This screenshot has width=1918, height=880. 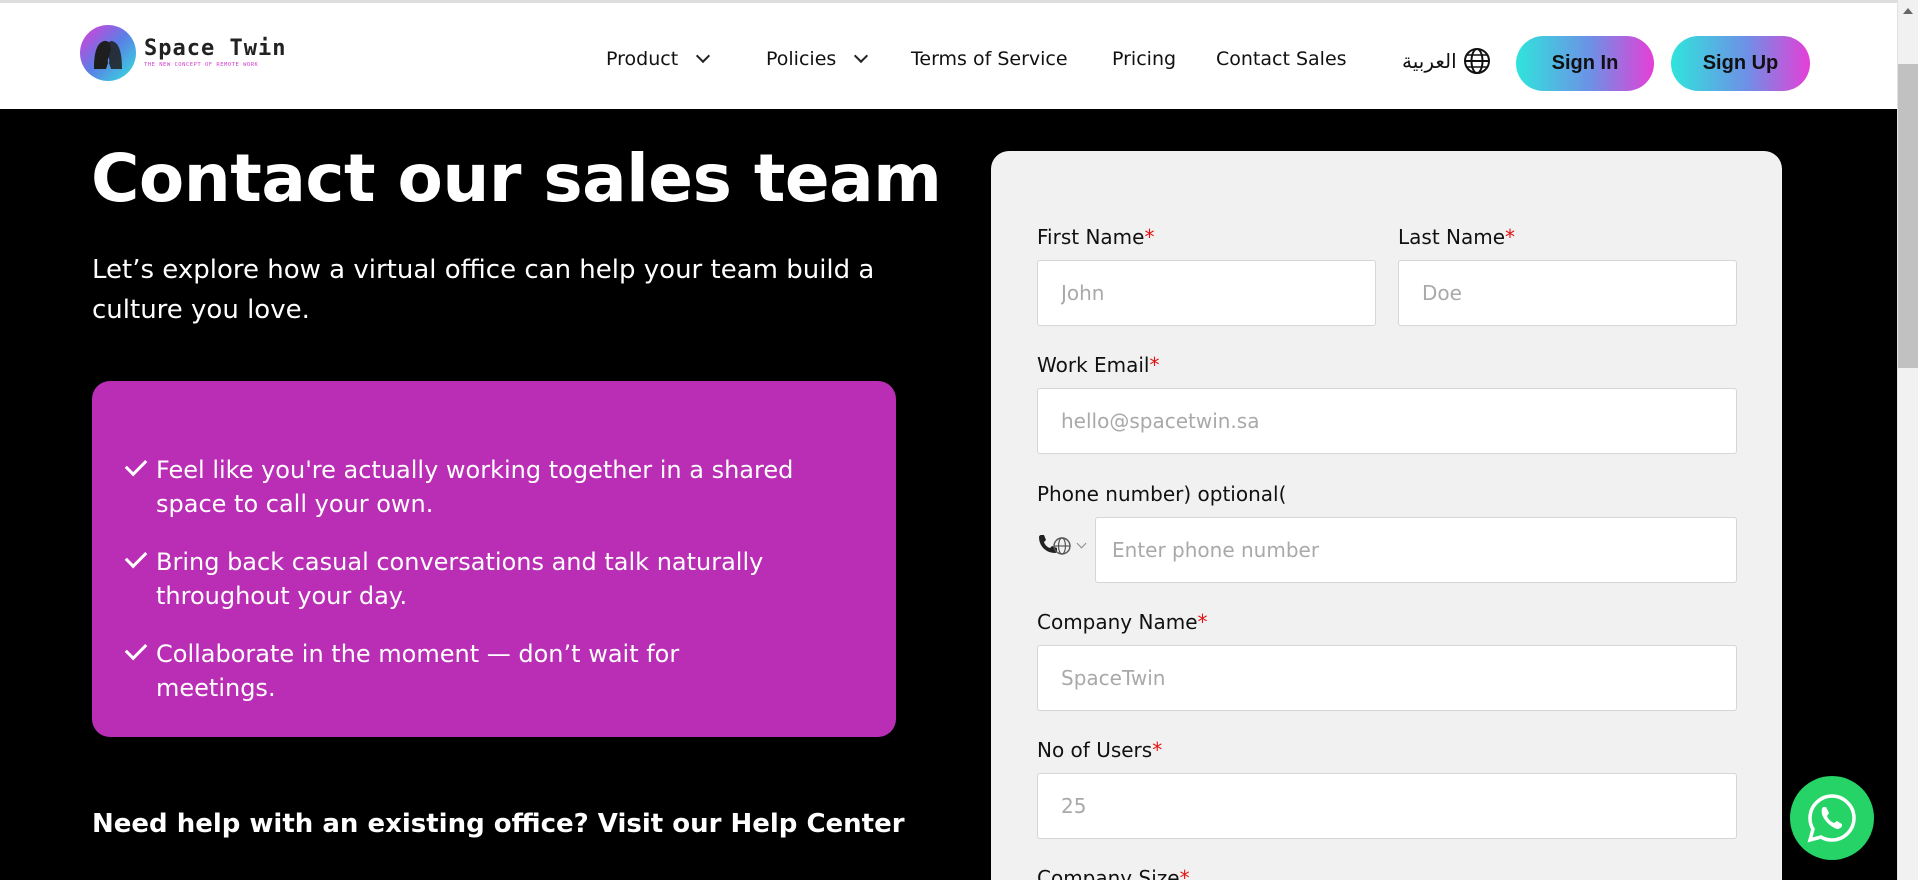 What do you see at coordinates (1416, 550) in the screenshot?
I see `phone-input` at bounding box center [1416, 550].